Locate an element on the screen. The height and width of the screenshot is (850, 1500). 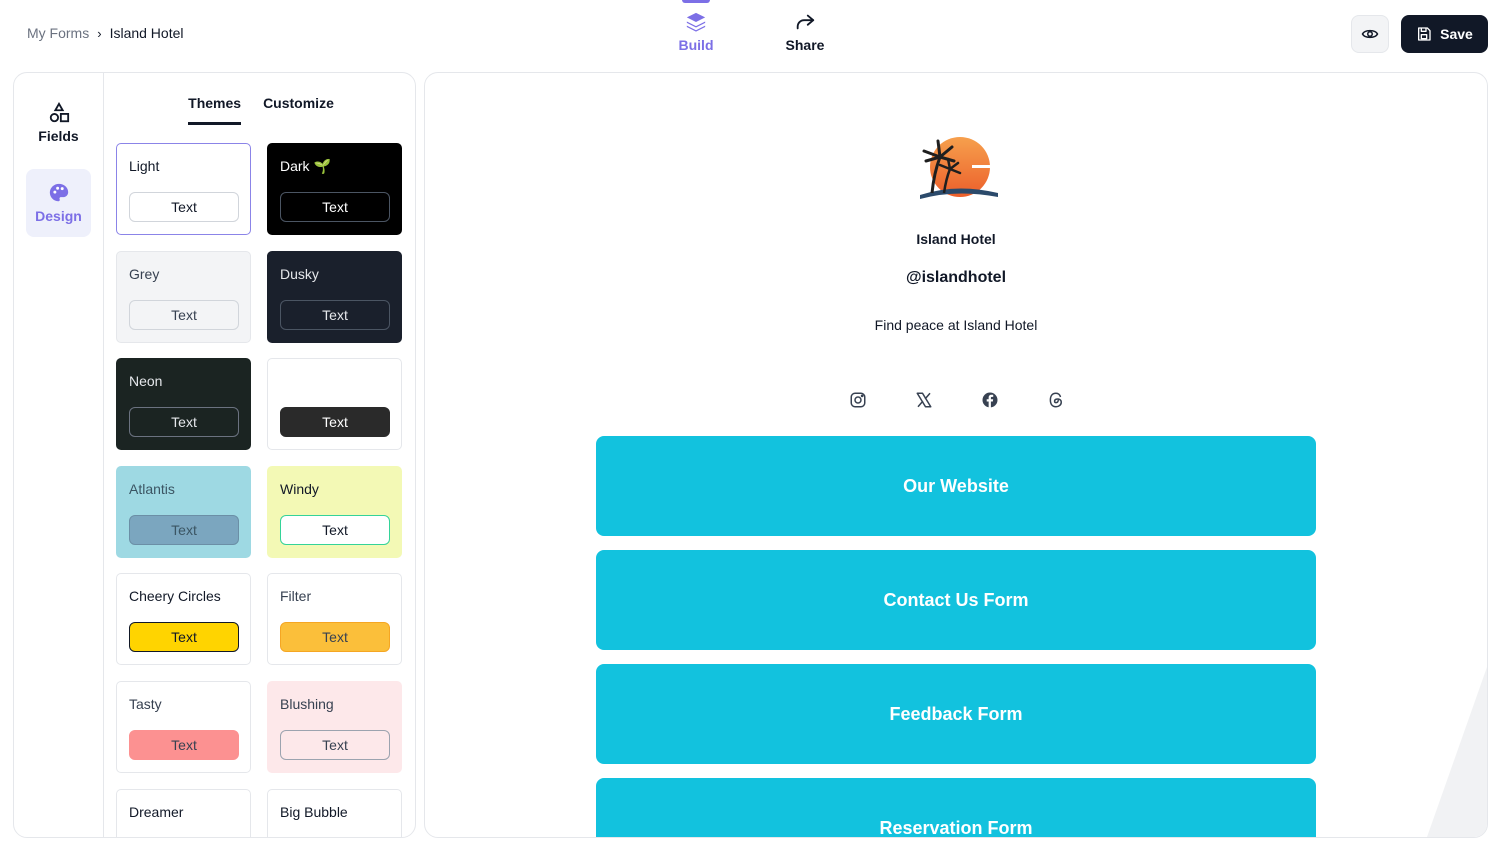
palette-icon is located at coordinates (58, 192).